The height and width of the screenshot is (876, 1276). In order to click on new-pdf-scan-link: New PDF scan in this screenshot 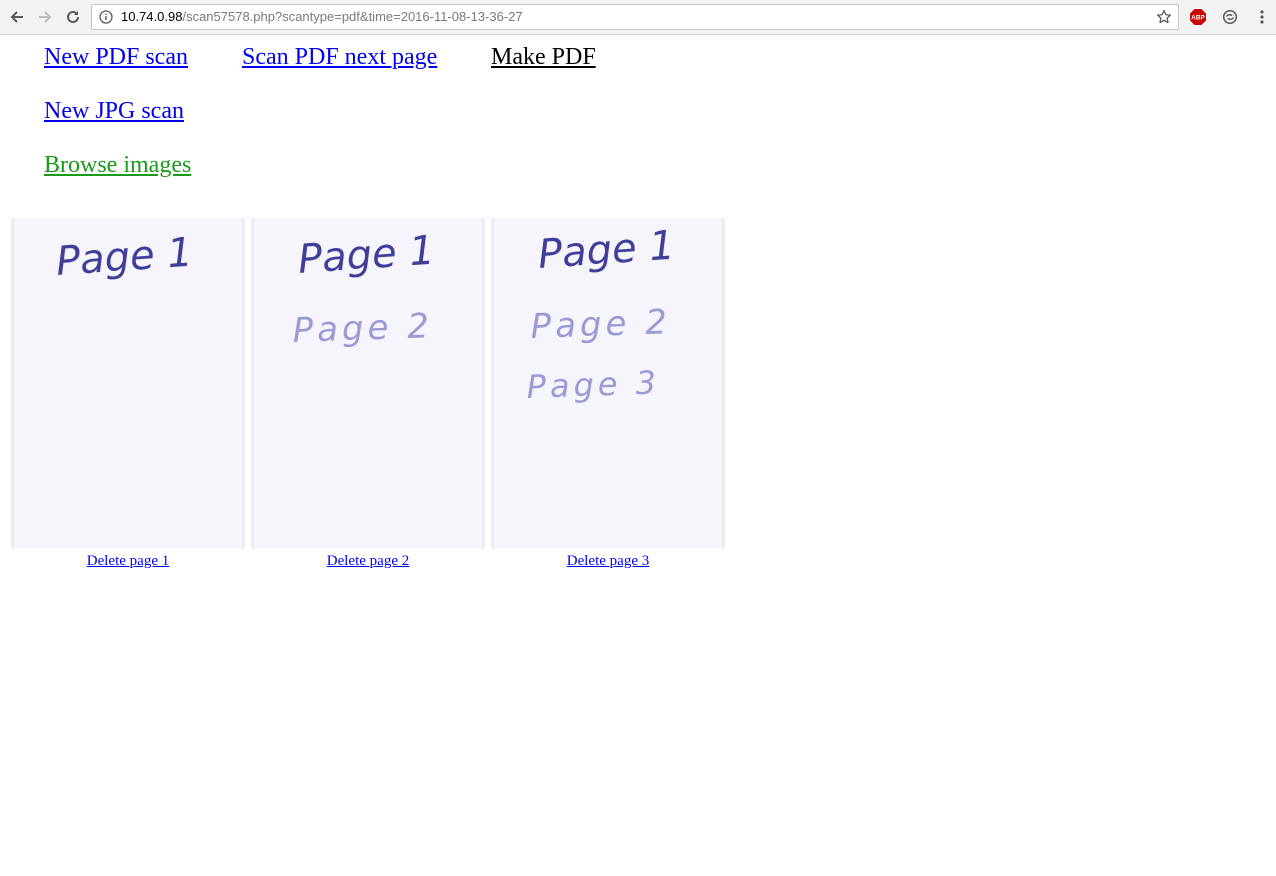, I will do `click(116, 57)`.